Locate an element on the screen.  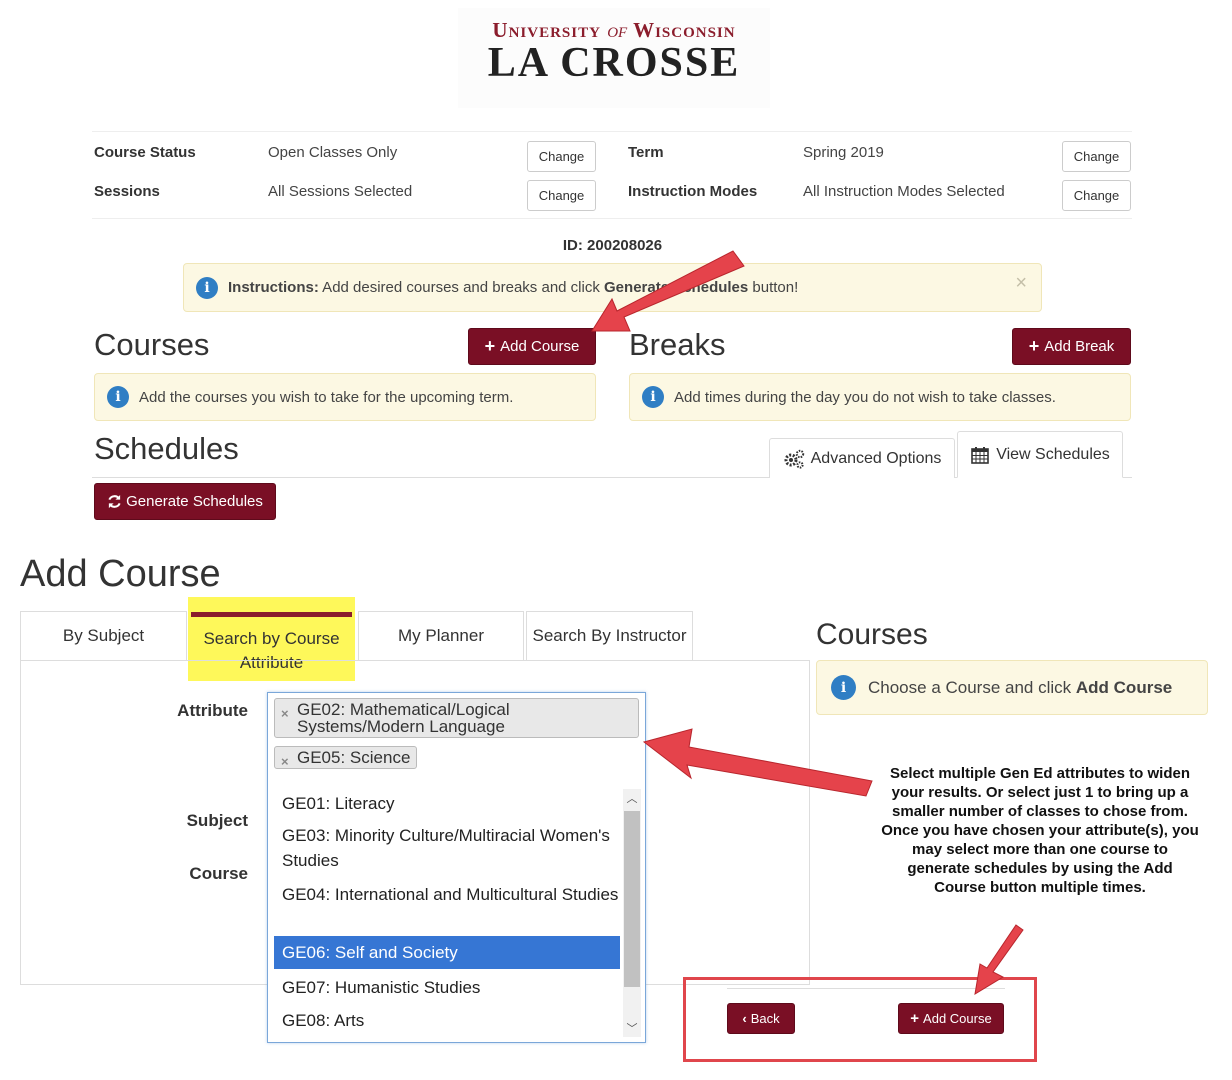
back-button: ‹ Back is located at coordinates (761, 1018).